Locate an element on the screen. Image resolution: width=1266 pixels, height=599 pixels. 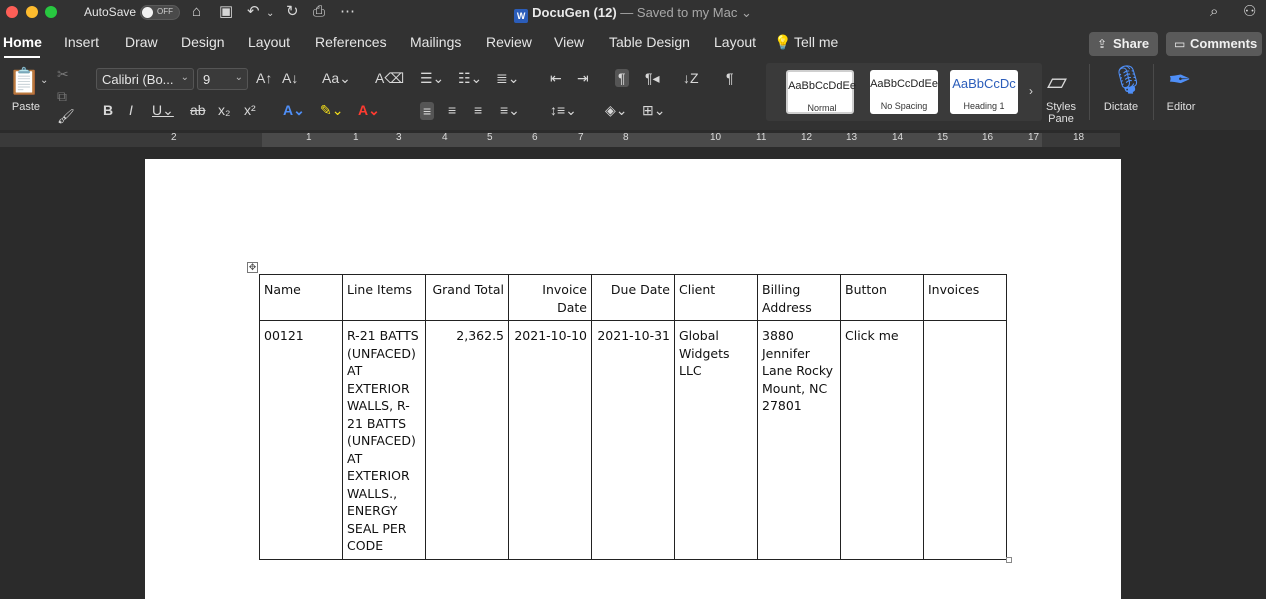
header-billing-address: Billing Address is located at coordinates (799, 297).